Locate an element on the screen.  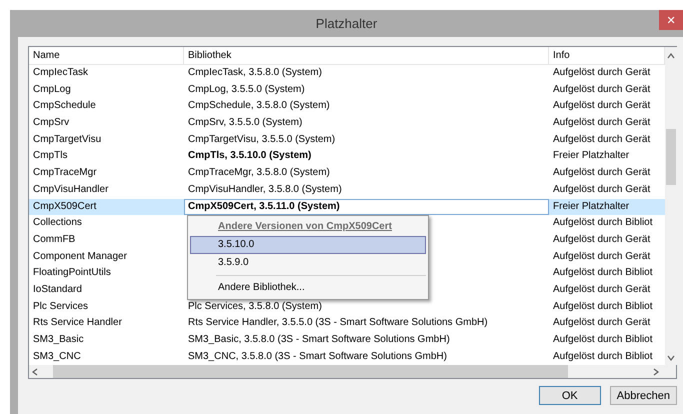
name-cell-text: IoStandard is located at coordinates (57, 289).